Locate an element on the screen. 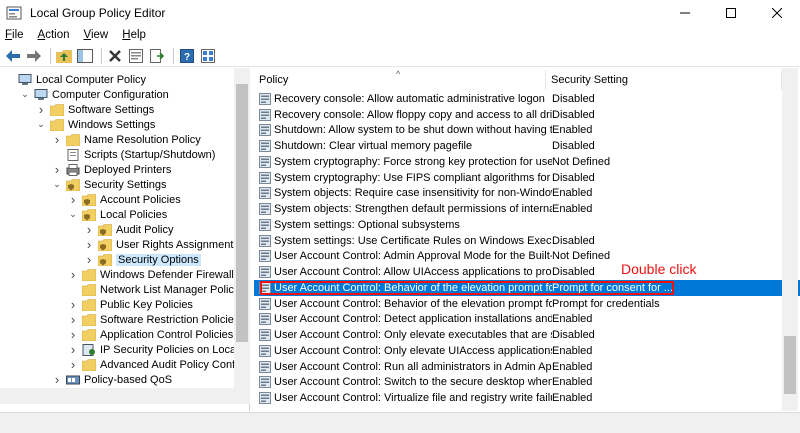 This screenshot has height=433, width=800. tree-item: › Security Options is located at coordinates (142, 259).